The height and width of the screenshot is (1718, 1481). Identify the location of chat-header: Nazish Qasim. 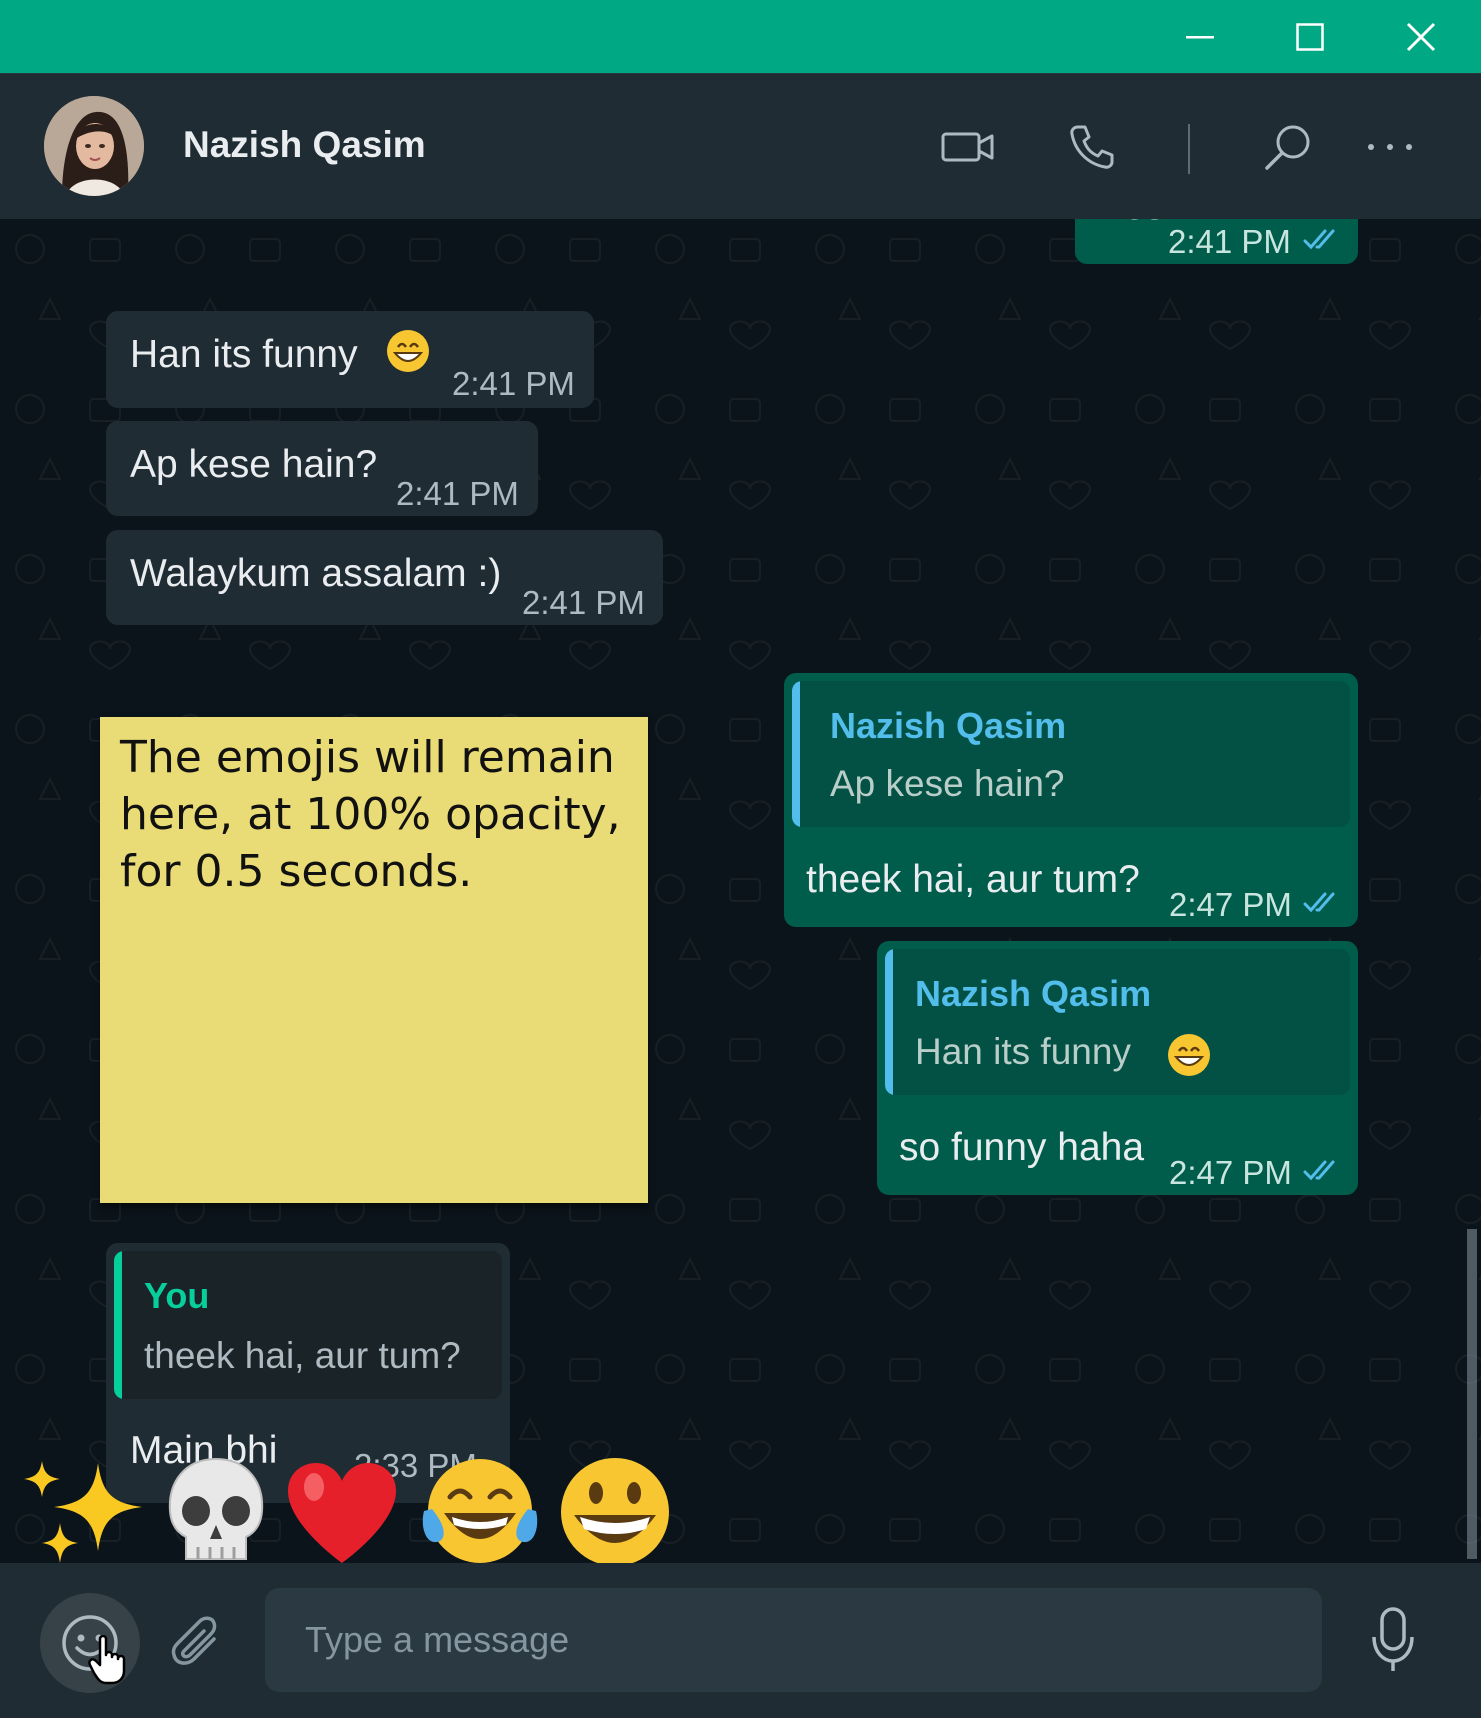
(740, 146).